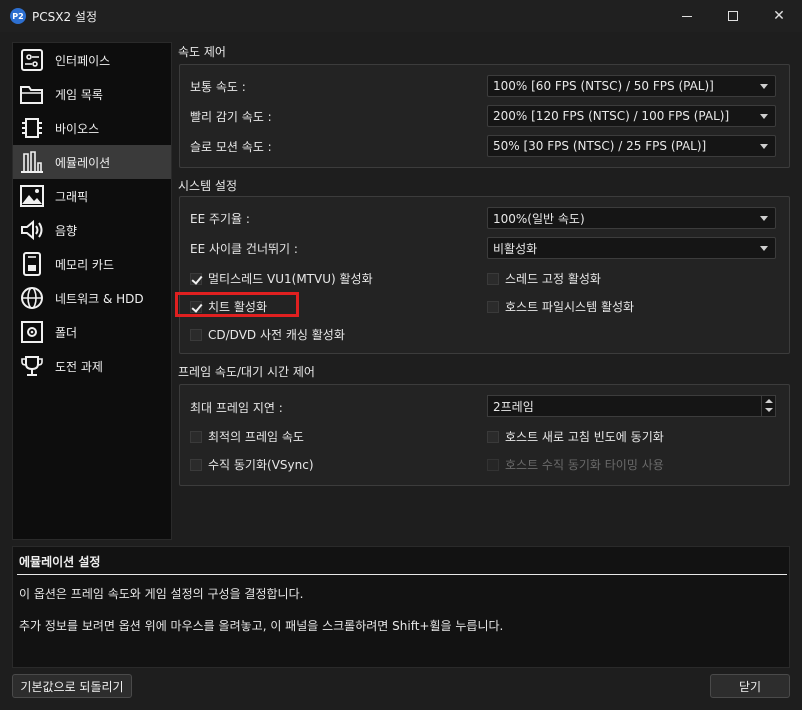  I want to click on maximize-icon, so click(733, 16).